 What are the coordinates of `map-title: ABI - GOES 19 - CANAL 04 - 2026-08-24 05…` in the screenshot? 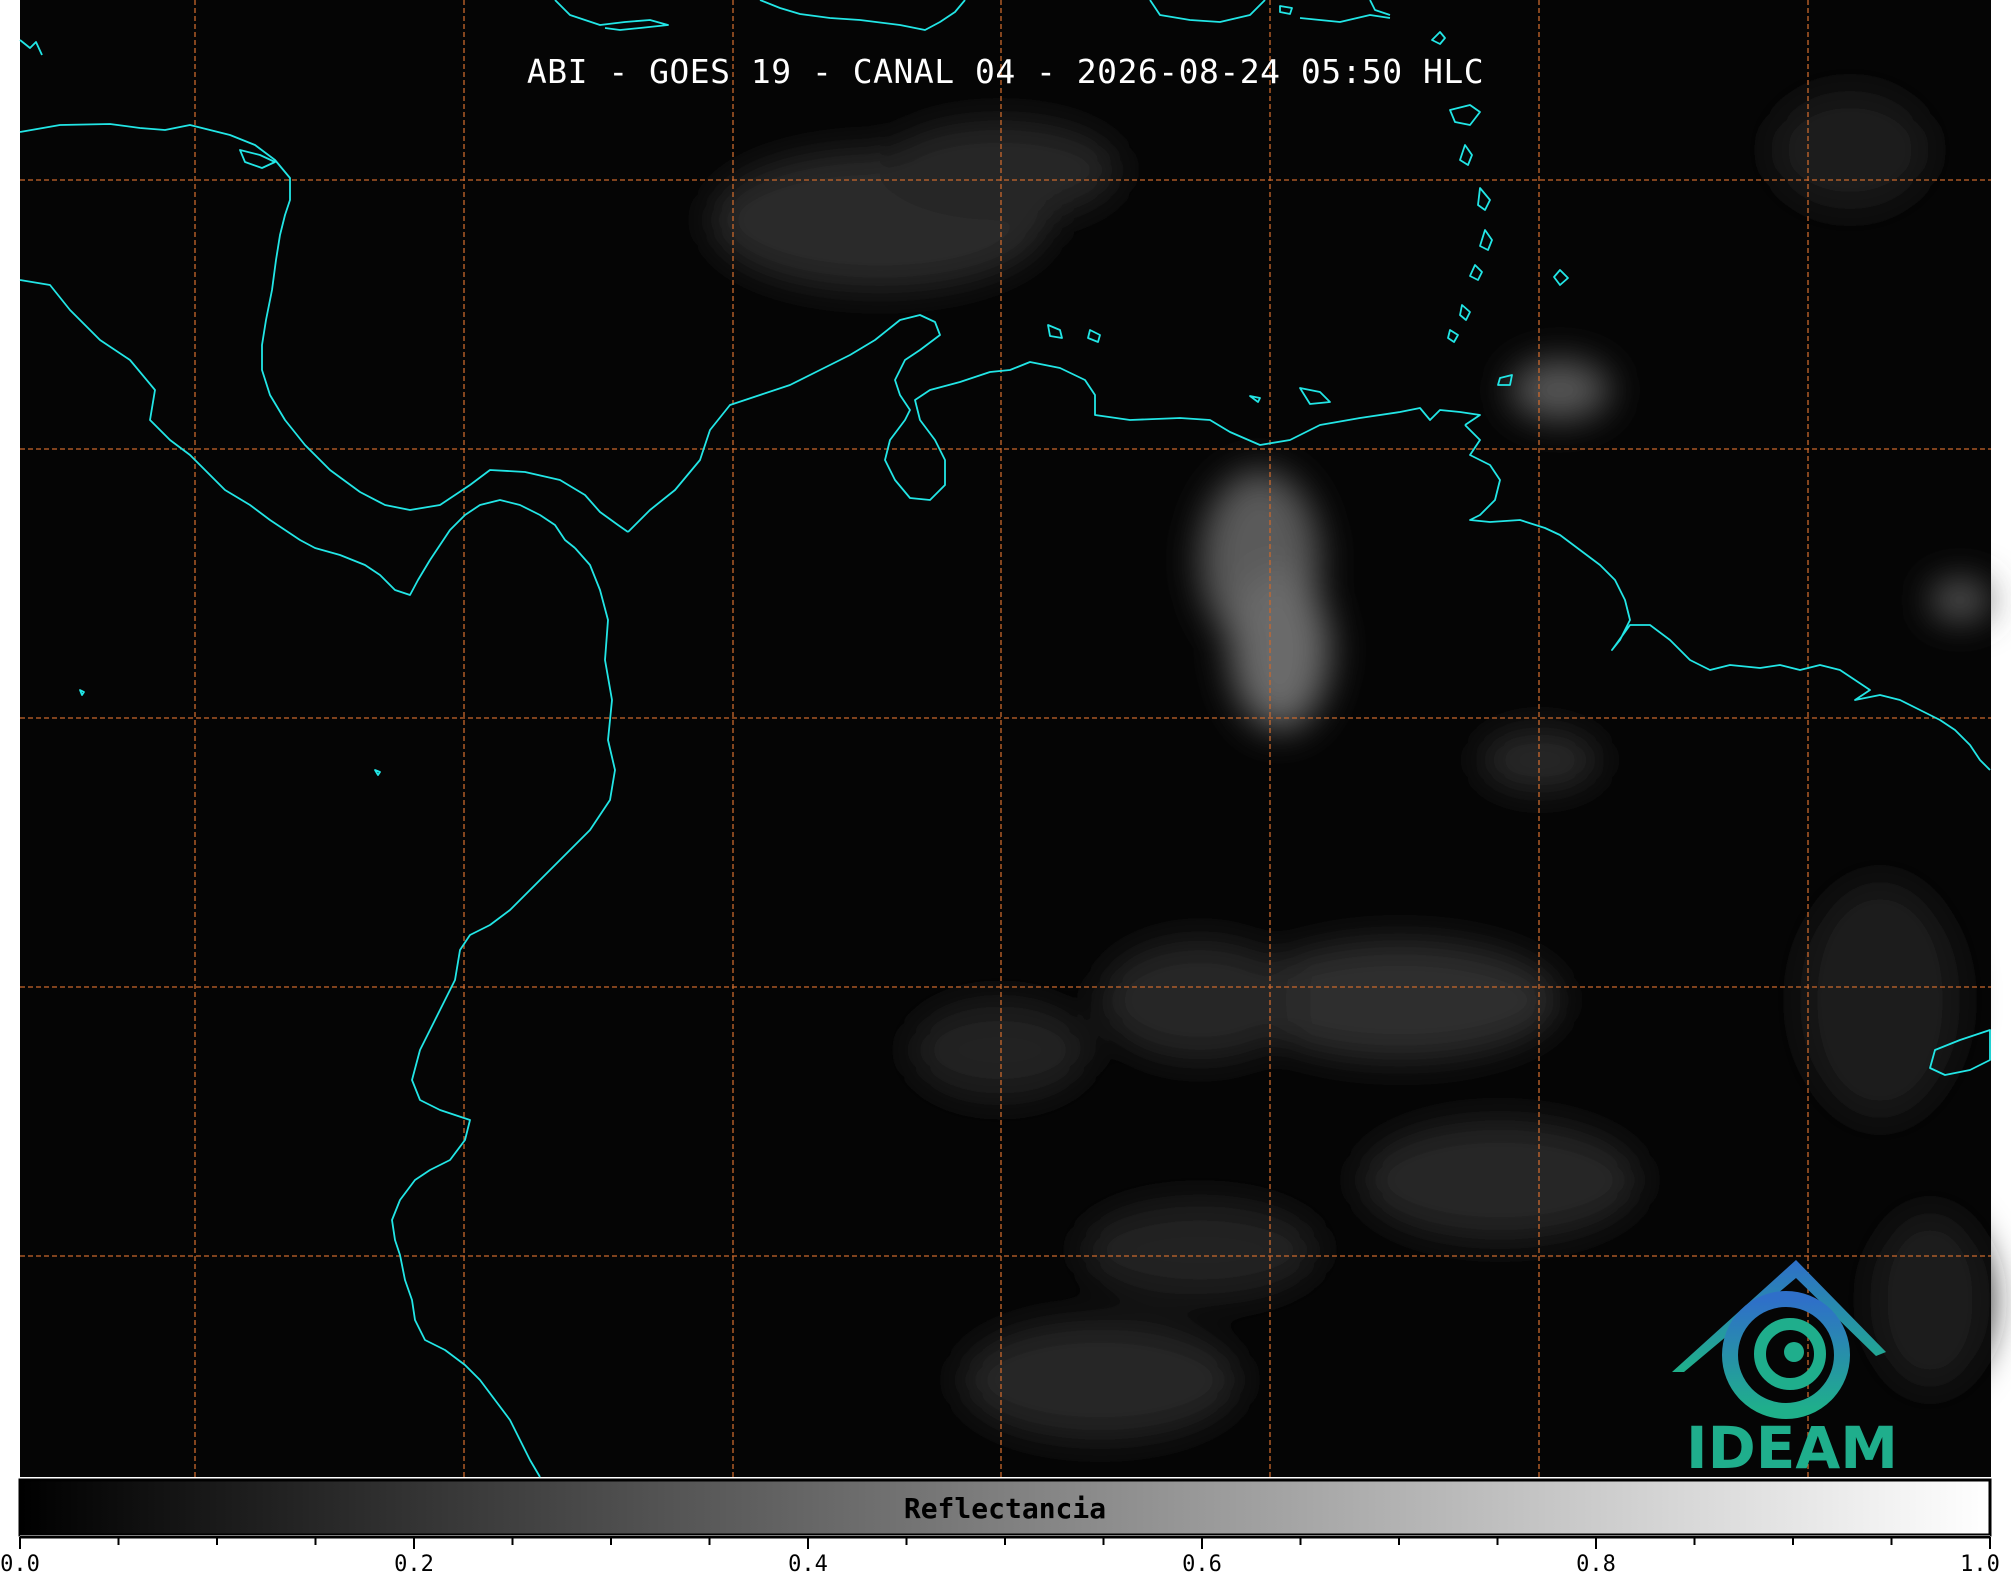 It's located at (1005, 71).